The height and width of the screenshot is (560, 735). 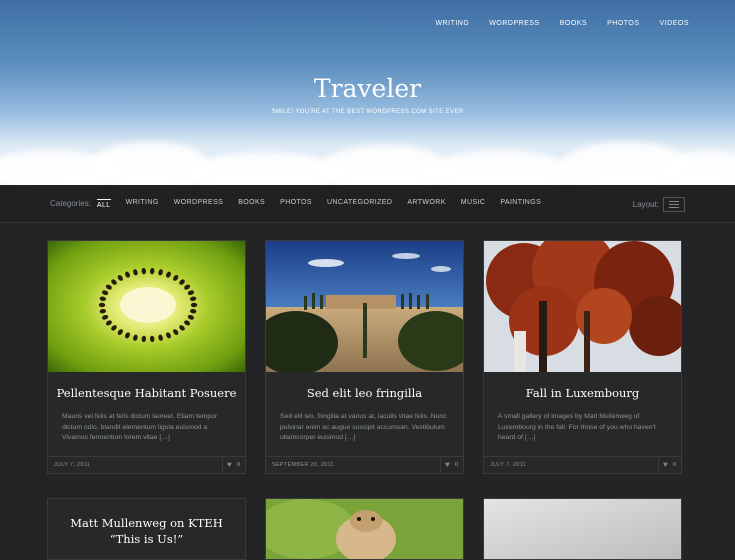 I want to click on post-title: Matt Mullenweg on KTEH “This is Us!”, so click(x=146, y=531).